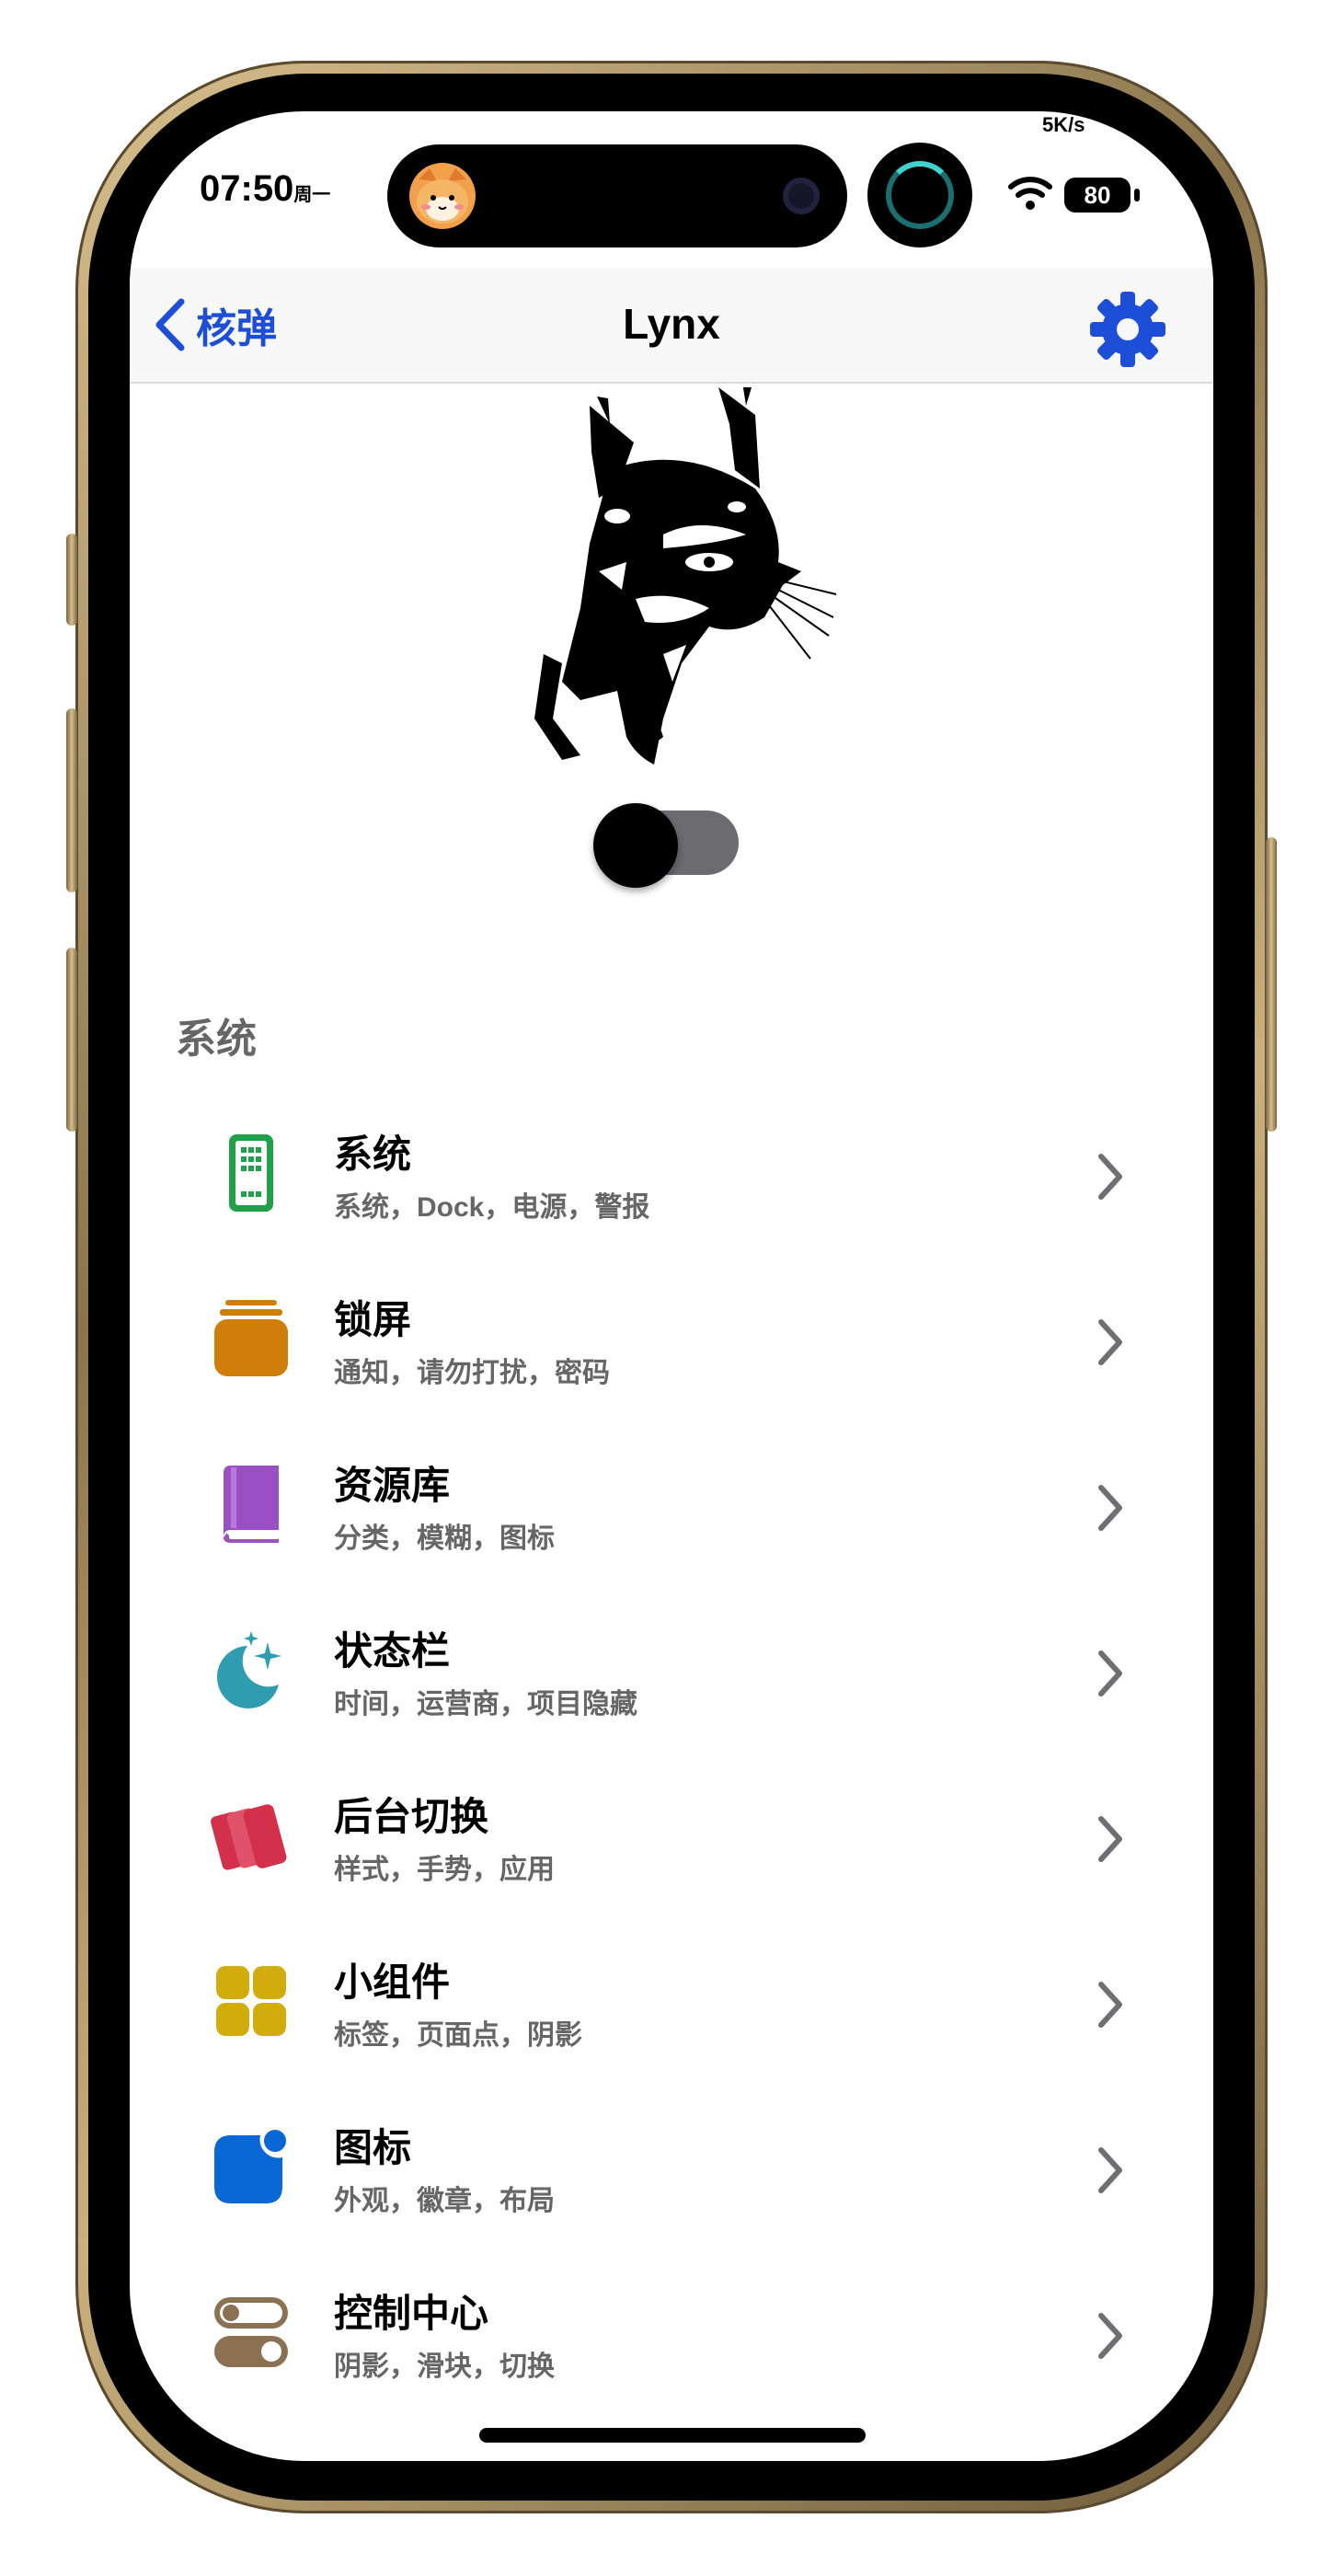 This screenshot has height=2576, width=1343. What do you see at coordinates (671, 2338) in the screenshot?
I see `list-item-control-center: 控制中心 阴影，滑块，切换` at bounding box center [671, 2338].